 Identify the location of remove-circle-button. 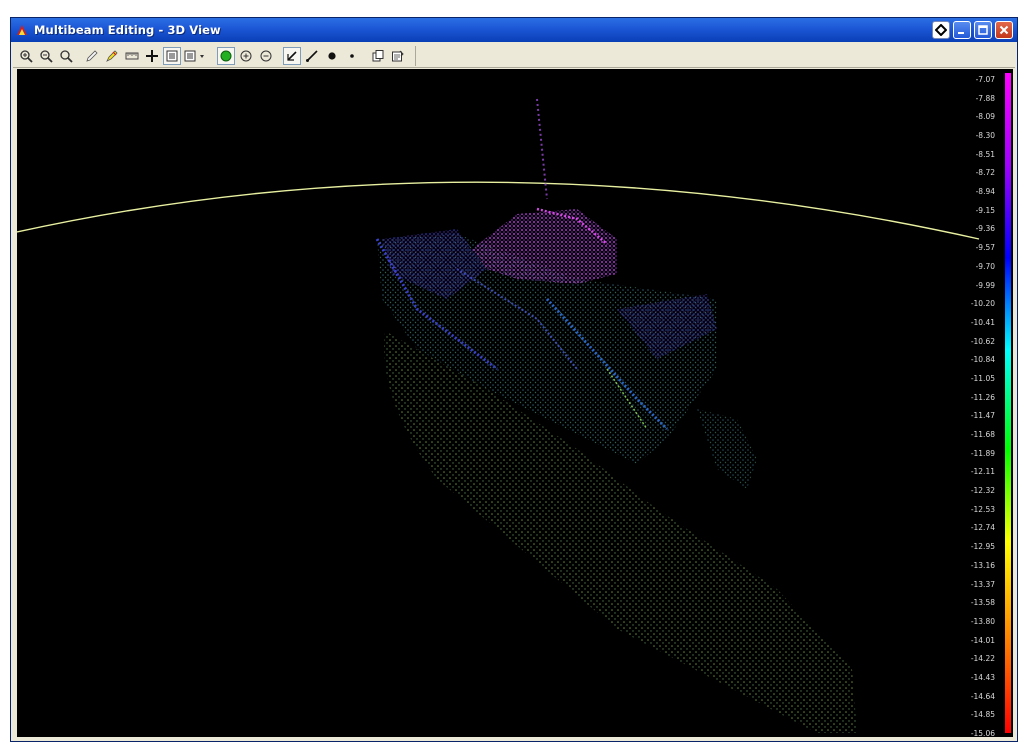
(266, 56).